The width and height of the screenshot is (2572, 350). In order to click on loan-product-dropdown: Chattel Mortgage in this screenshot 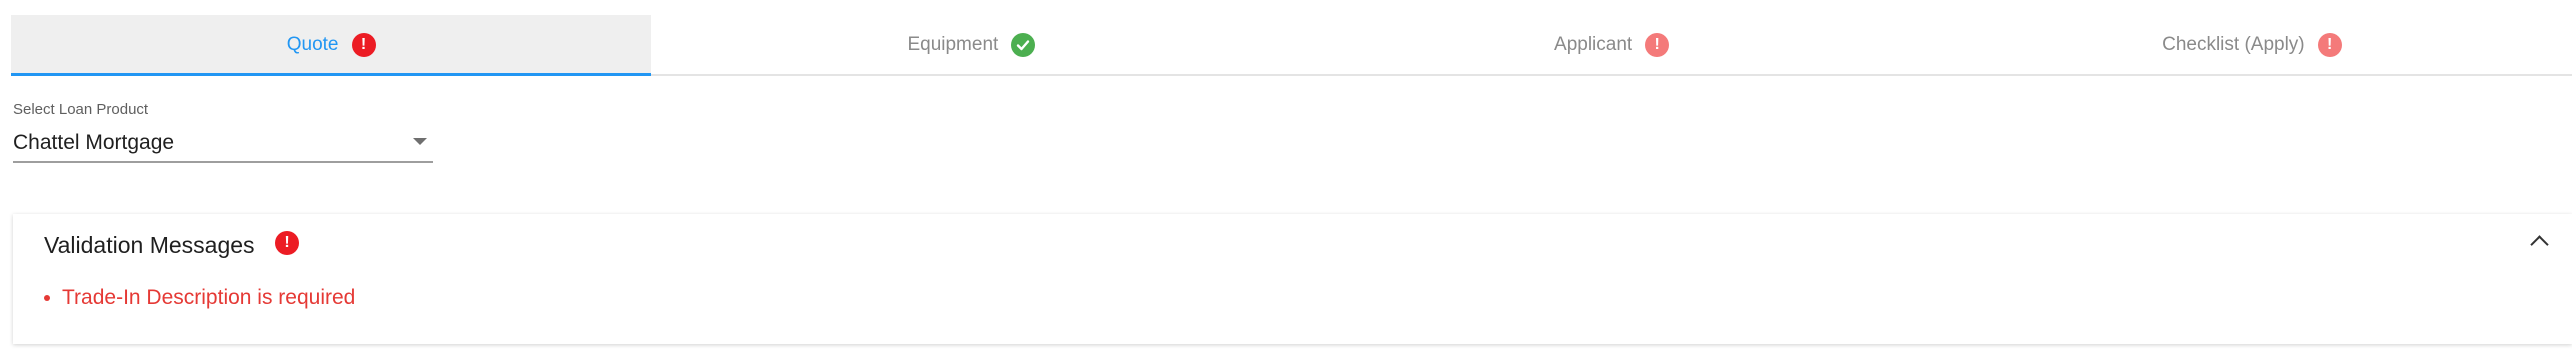, I will do `click(223, 144)`.